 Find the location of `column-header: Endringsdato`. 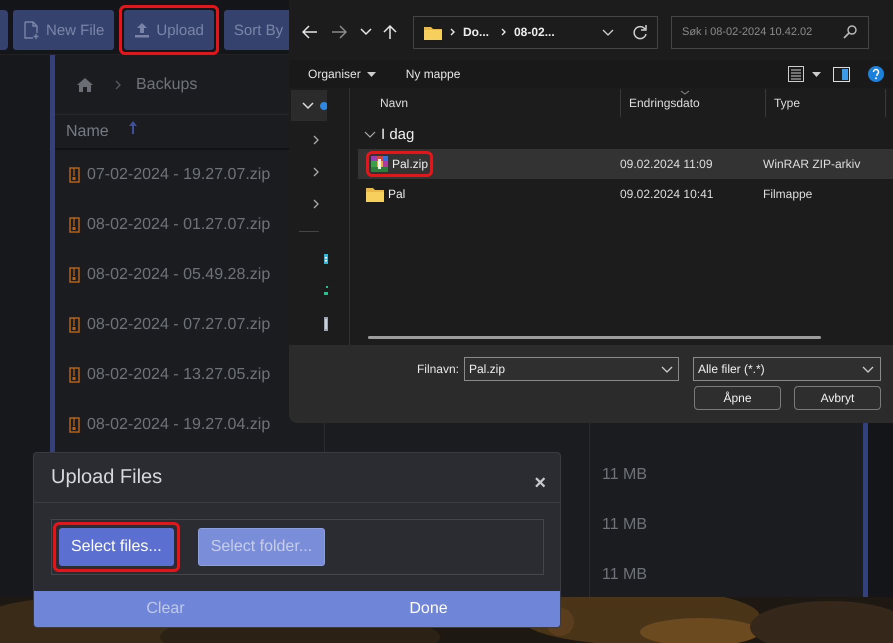

column-header: Endringsdato is located at coordinates (664, 103).